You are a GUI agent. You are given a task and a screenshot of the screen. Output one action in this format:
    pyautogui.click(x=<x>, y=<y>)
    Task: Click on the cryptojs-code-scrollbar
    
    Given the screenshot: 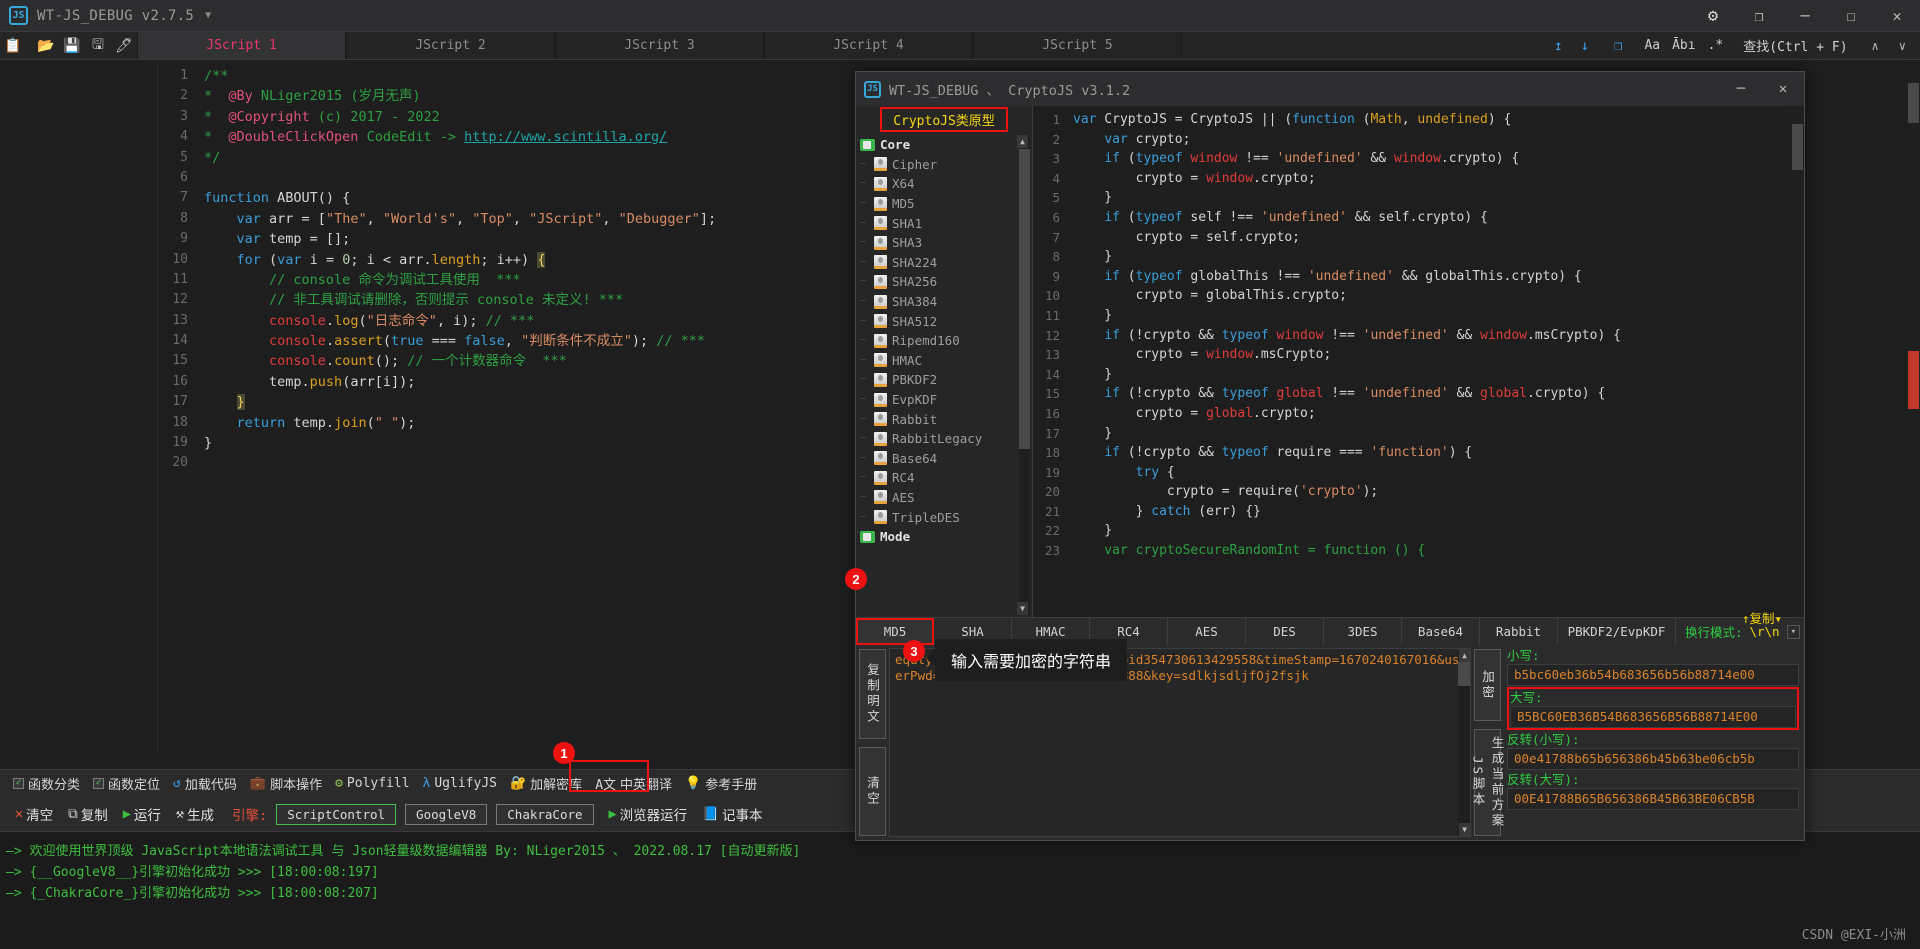 What is the action you would take?
    pyautogui.click(x=1797, y=361)
    